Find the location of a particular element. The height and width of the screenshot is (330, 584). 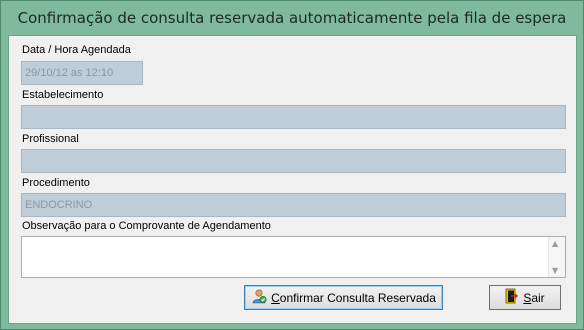

confirmar-consulta-button: Confirmar Consulta Reservada is located at coordinates (343, 297).